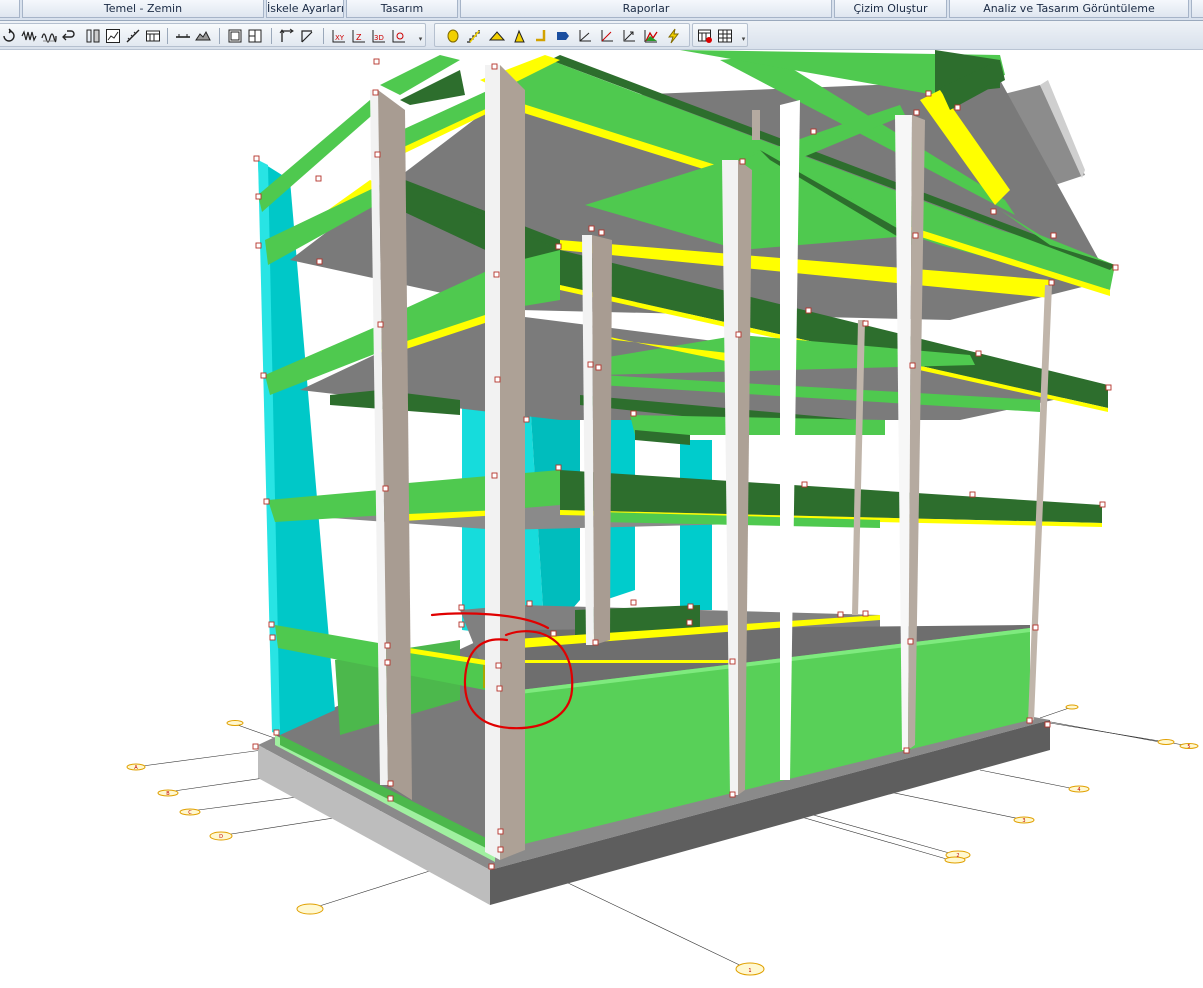  What do you see at coordinates (629, 36) in the screenshot?
I see `axes-tick-icon` at bounding box center [629, 36].